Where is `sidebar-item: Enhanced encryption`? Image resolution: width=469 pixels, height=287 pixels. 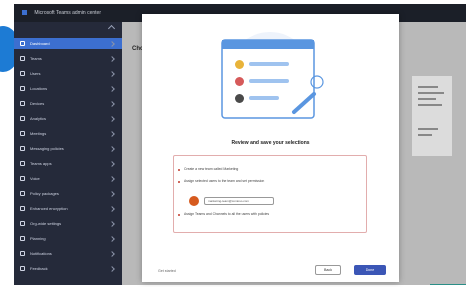 sidebar-item: Enhanced encryption is located at coordinates (68, 208).